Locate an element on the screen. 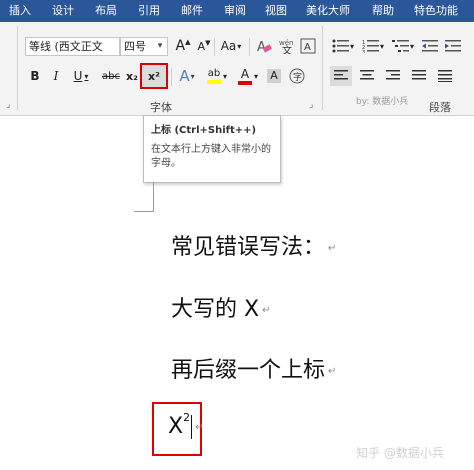  doc-line-1: 常见错误写法： ↵ is located at coordinates (253, 245).